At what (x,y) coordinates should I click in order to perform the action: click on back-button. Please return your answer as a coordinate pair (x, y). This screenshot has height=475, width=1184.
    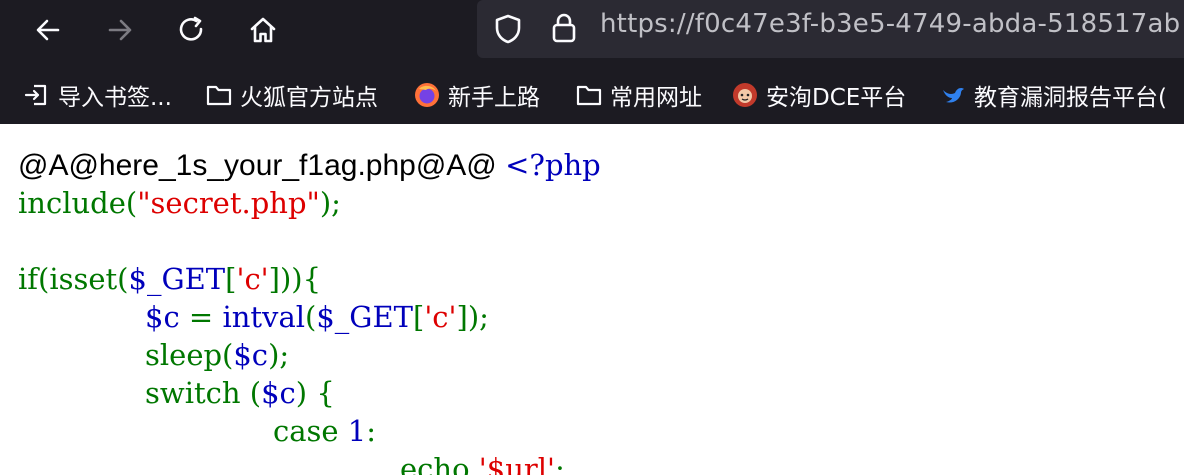
    Looking at the image, I should click on (48, 30).